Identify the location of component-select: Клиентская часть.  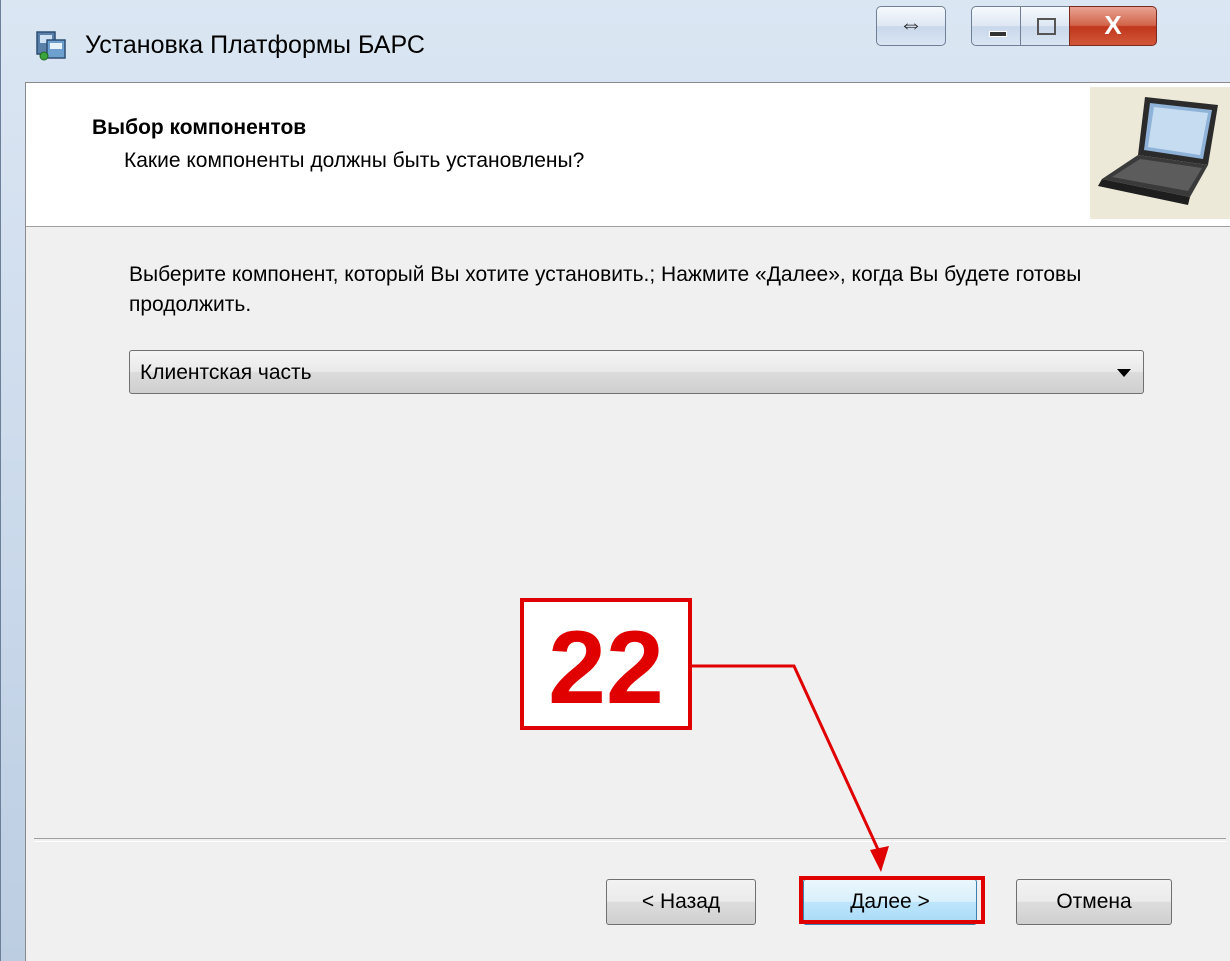
(636, 372).